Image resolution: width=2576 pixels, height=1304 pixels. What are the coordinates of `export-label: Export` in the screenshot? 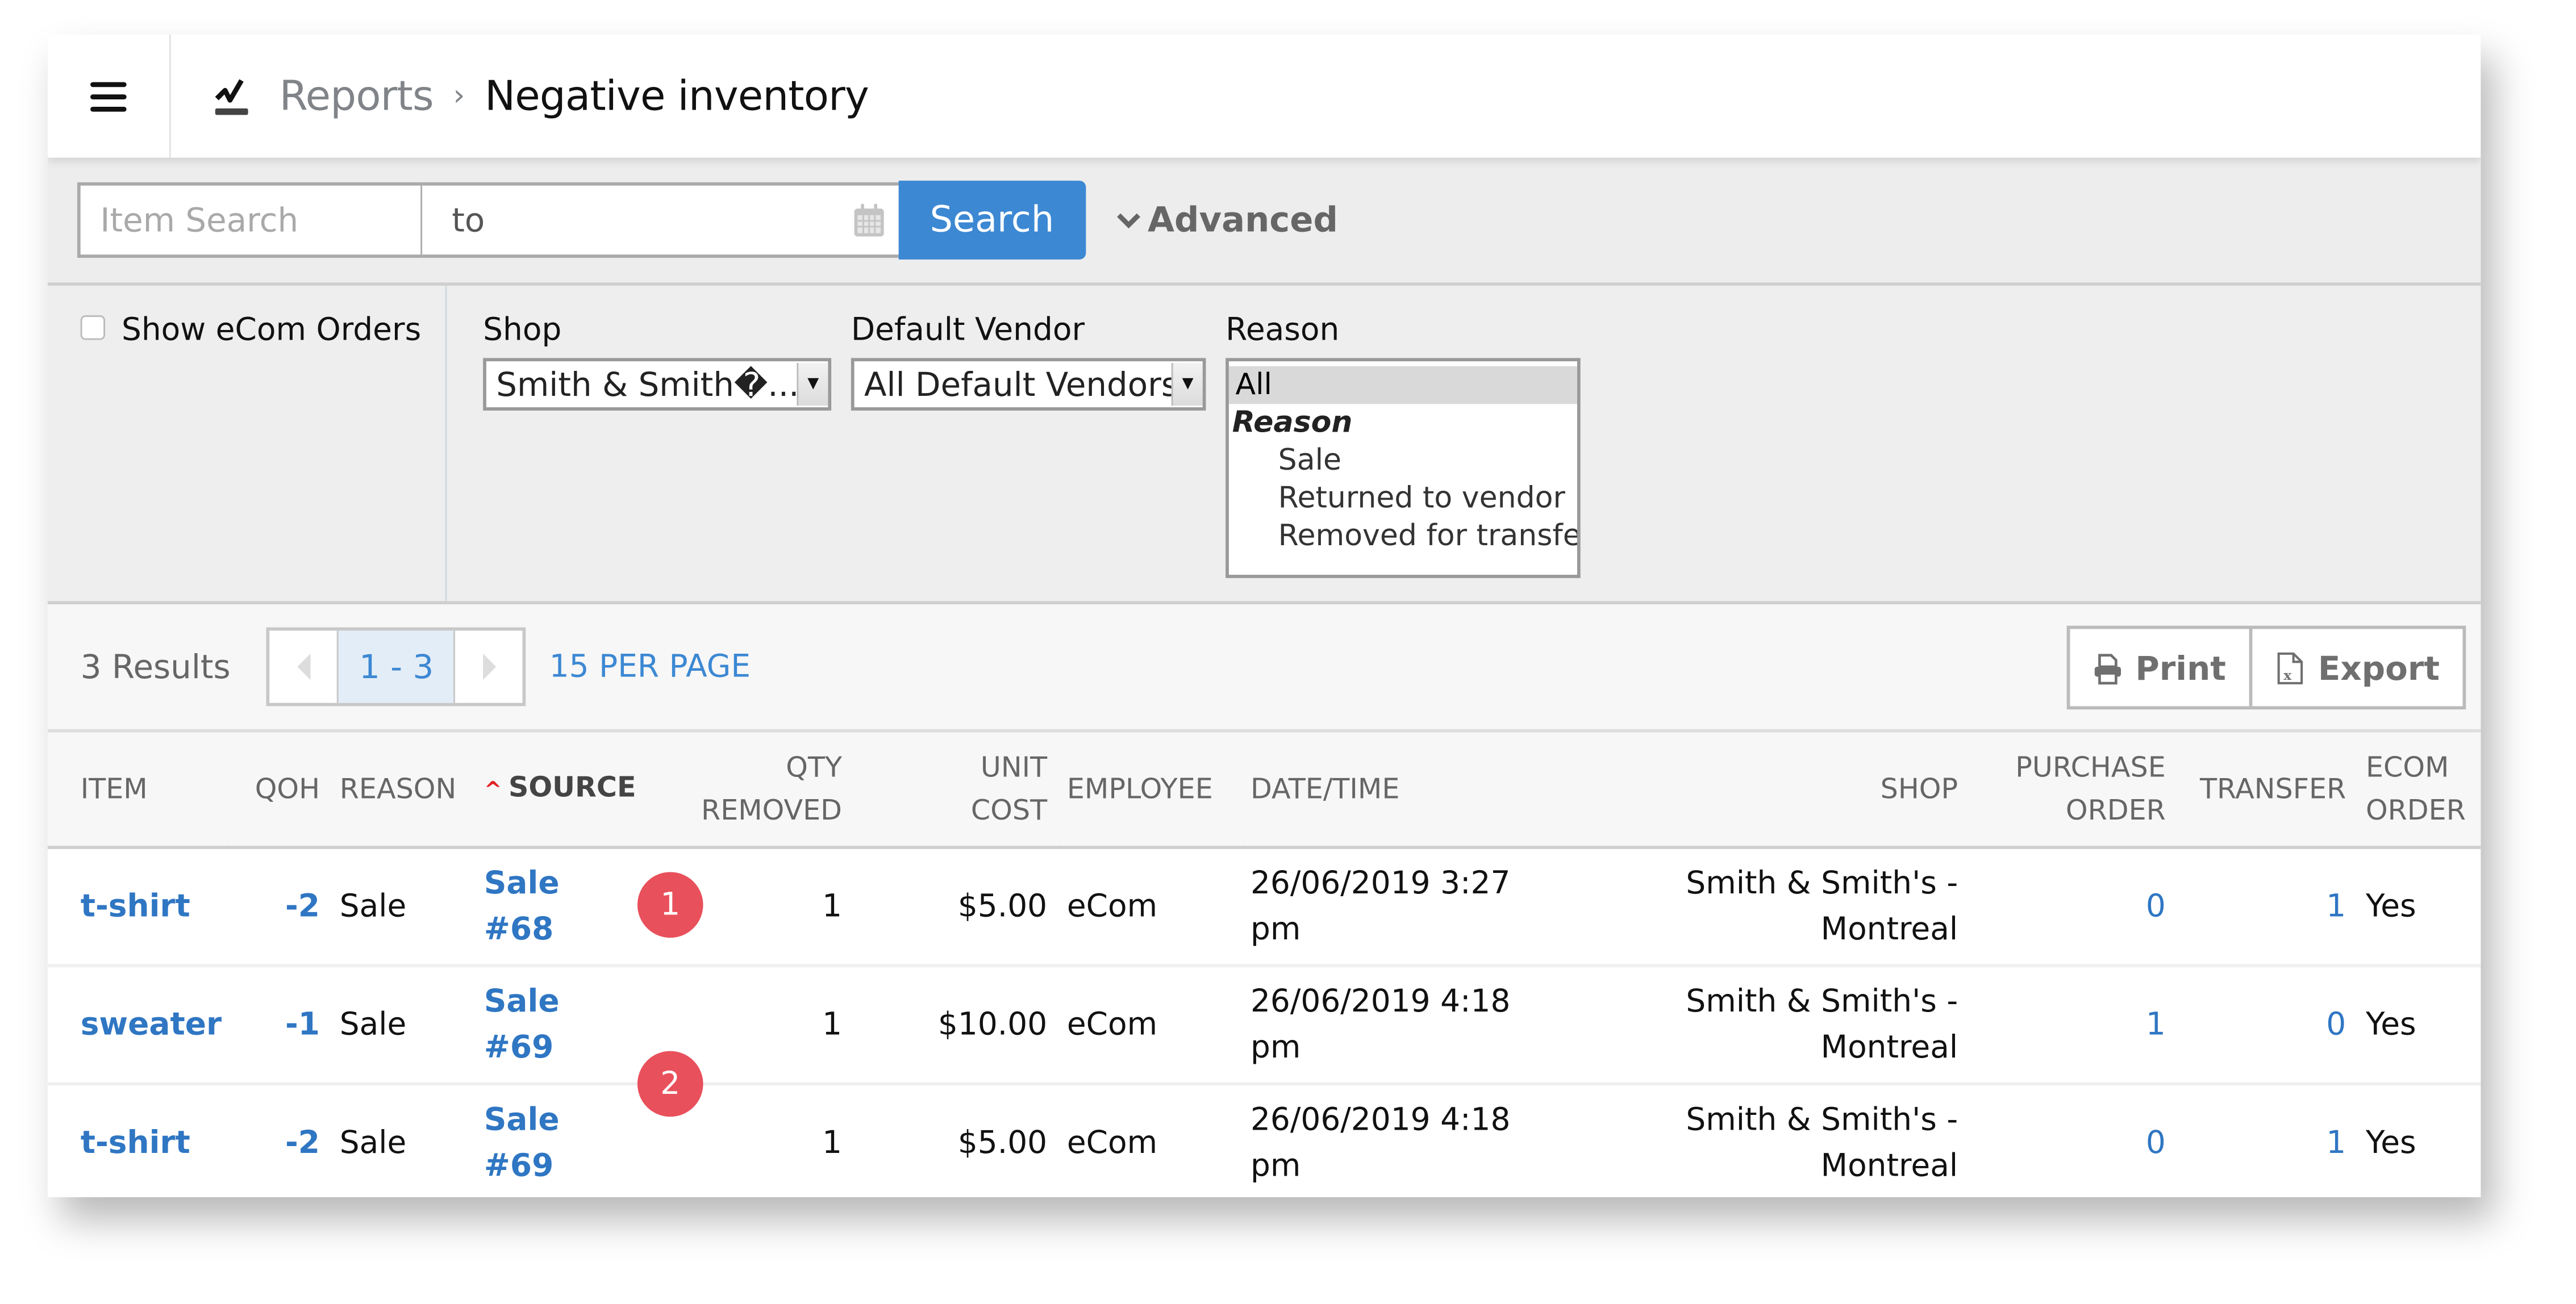 It's located at (2378, 668).